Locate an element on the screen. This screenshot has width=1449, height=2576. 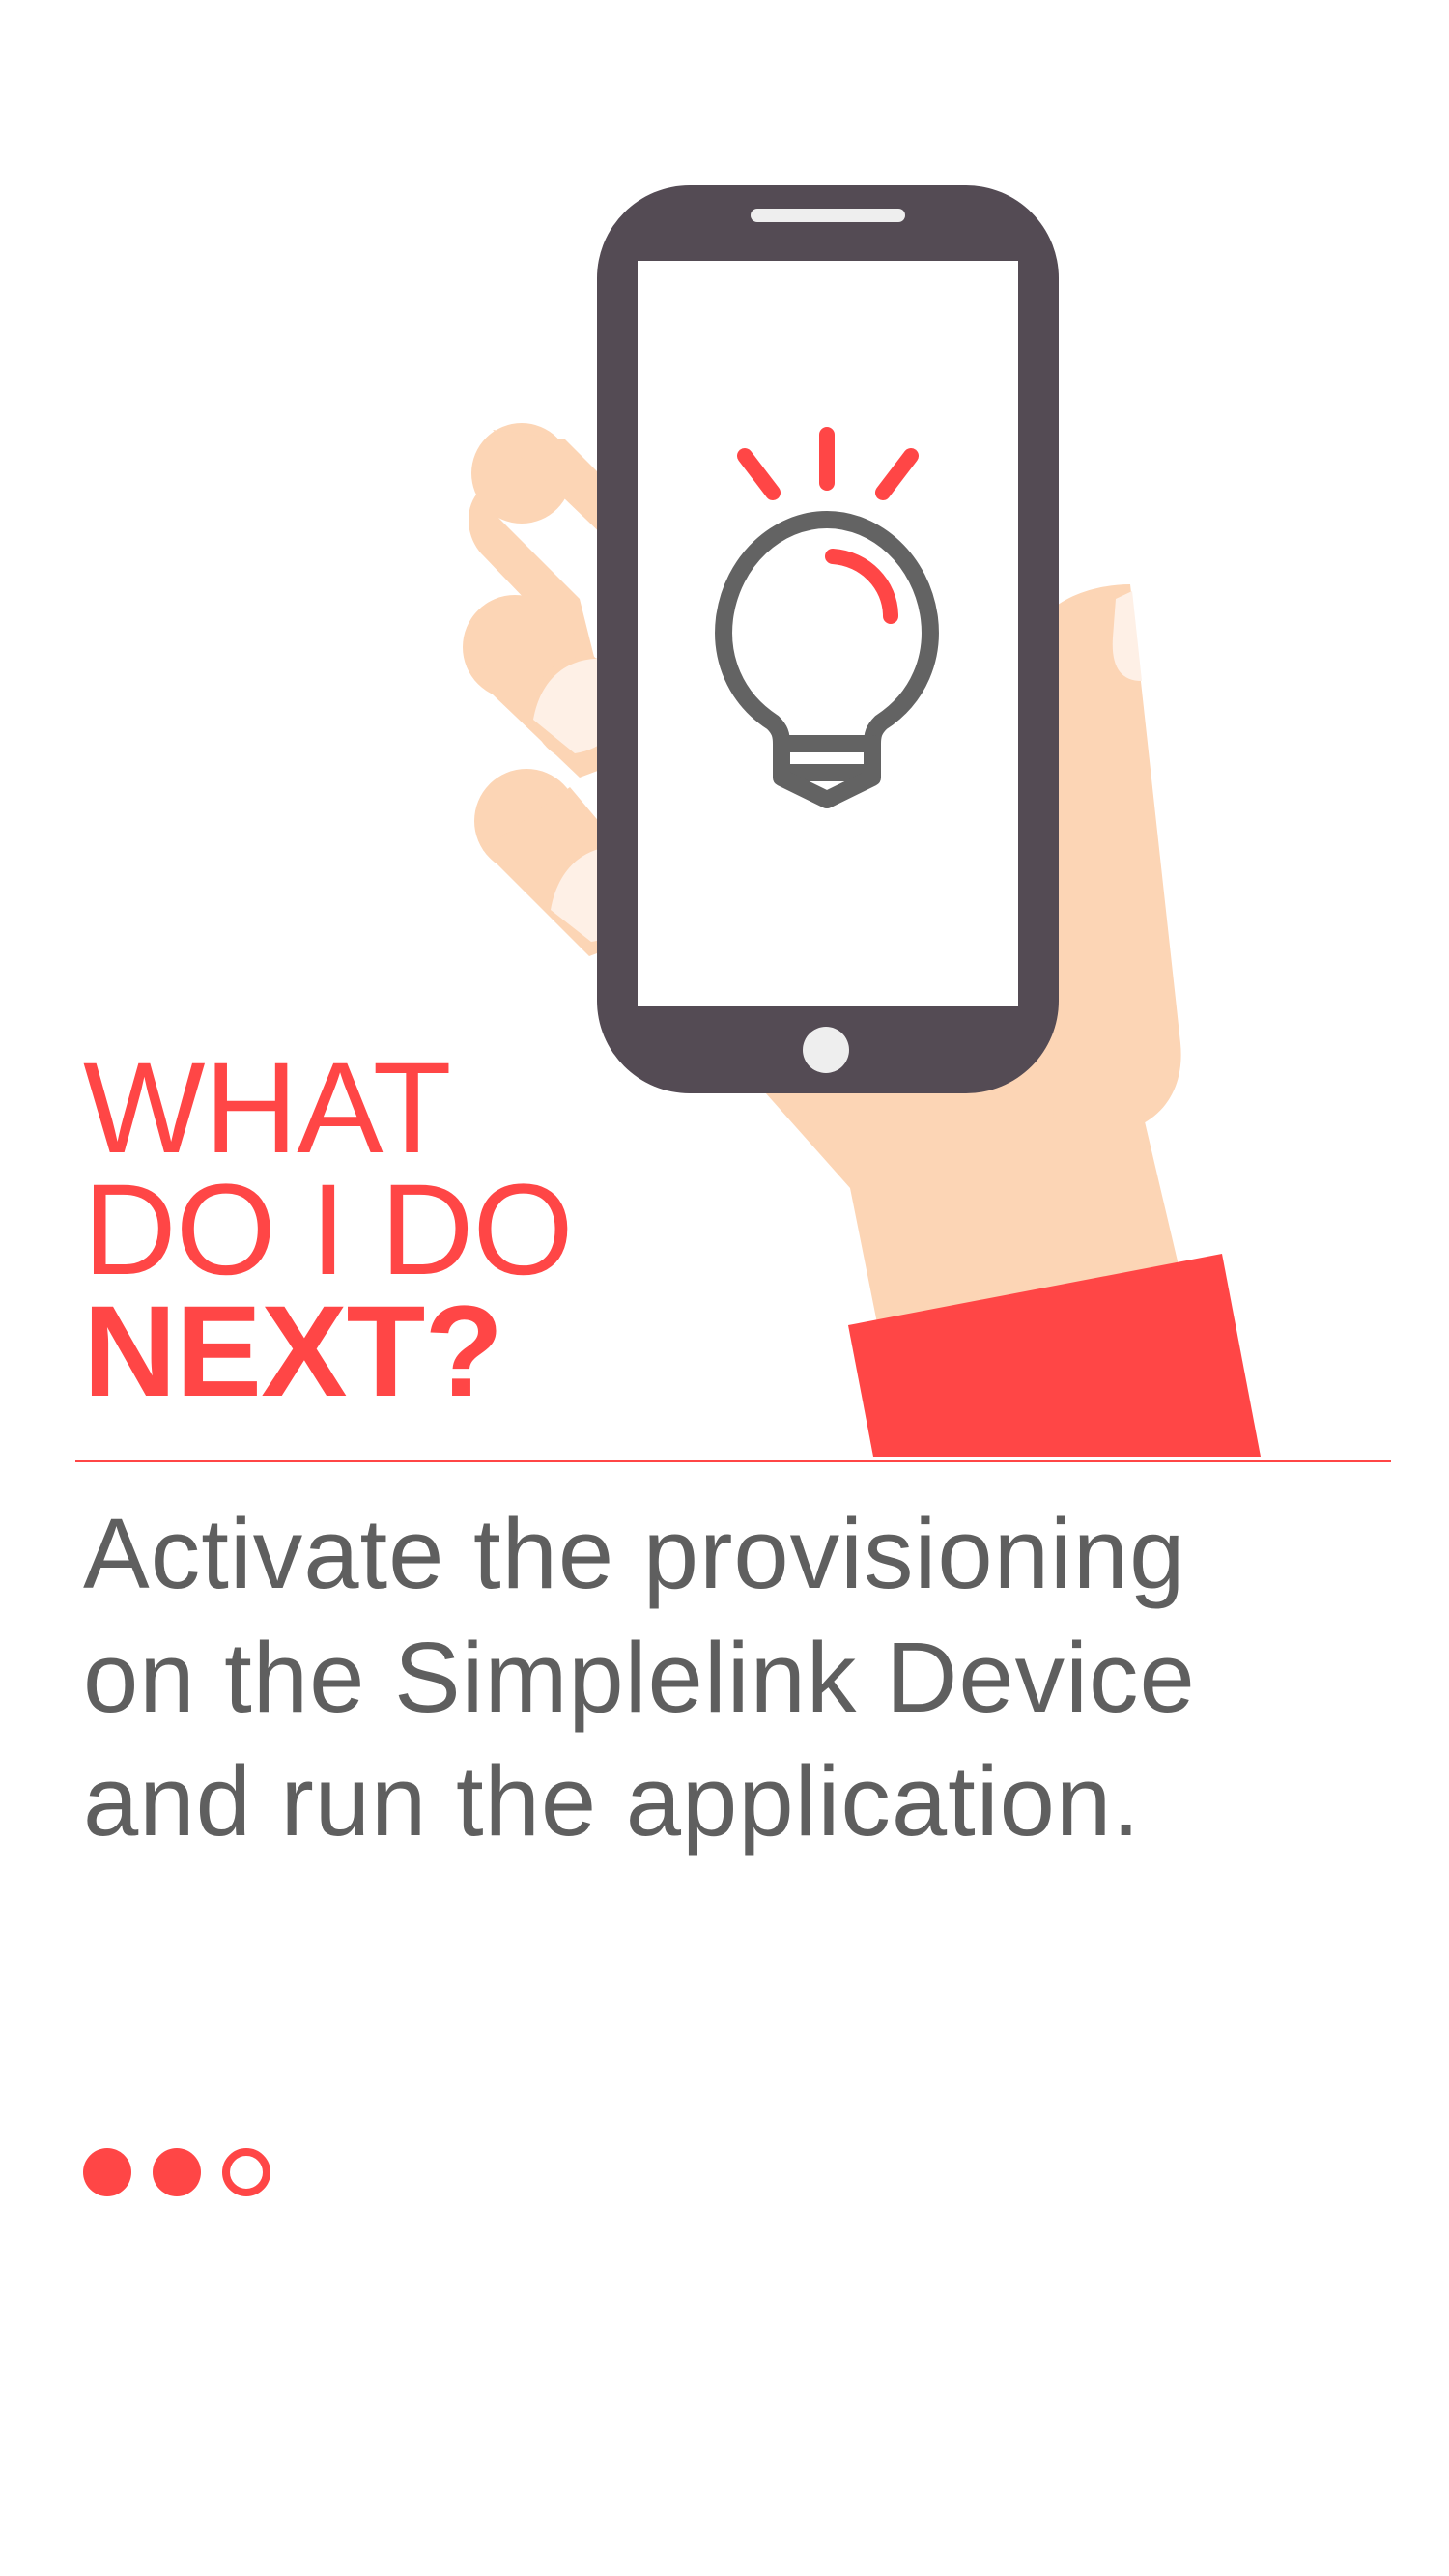
page-indicator is located at coordinates (176, 2172).